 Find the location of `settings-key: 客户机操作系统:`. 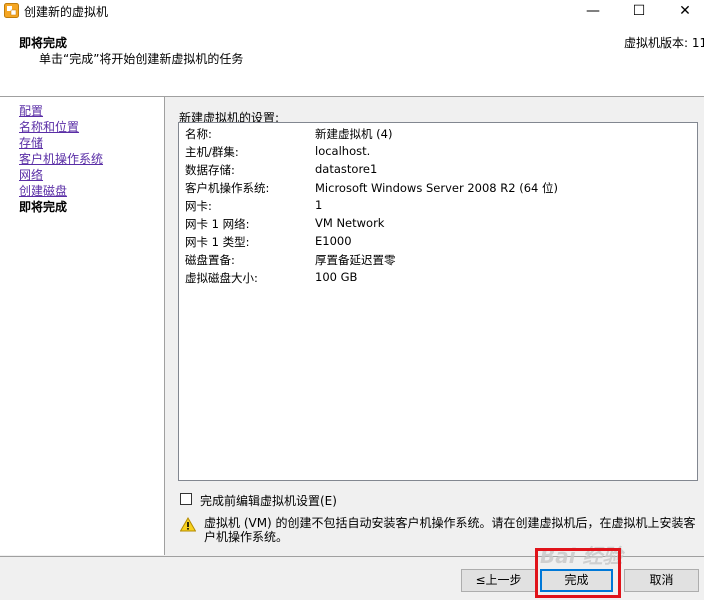

settings-key: 客户机操作系统: is located at coordinates (227, 188).